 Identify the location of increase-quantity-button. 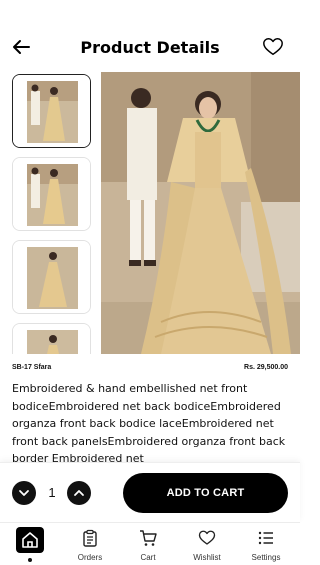
(79, 493).